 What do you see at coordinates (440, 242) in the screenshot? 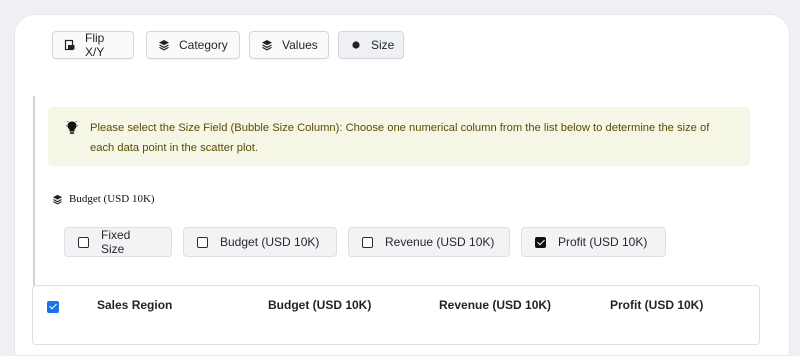
I see `option-label: Revenue (USD 10K)` at bounding box center [440, 242].